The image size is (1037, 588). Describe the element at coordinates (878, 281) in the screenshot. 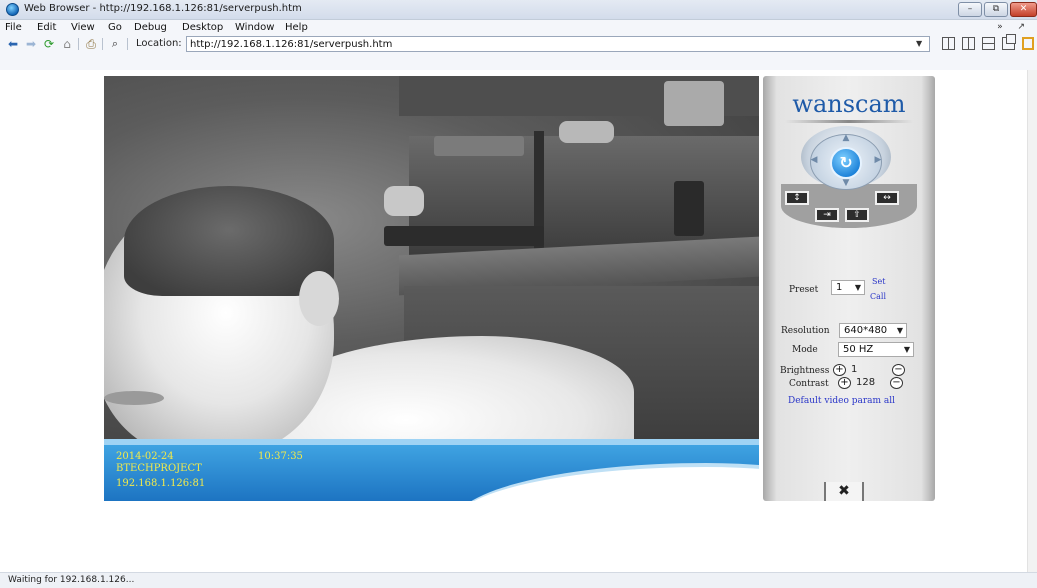

I see `preset-set-link: Set` at that location.